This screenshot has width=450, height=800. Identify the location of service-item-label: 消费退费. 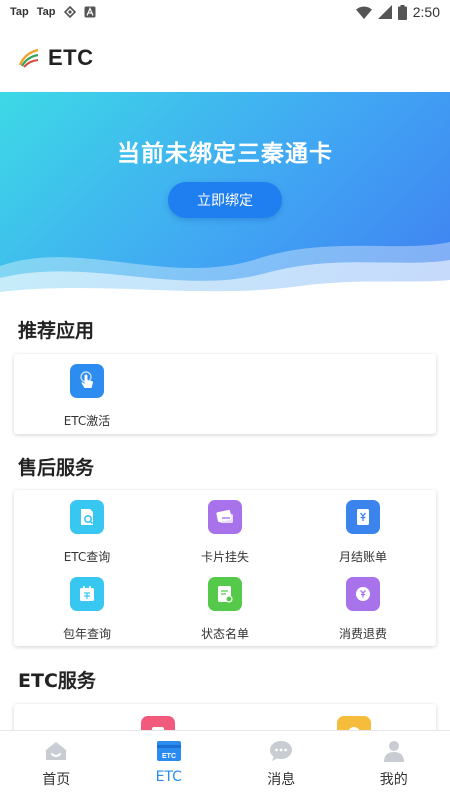
(362, 634).